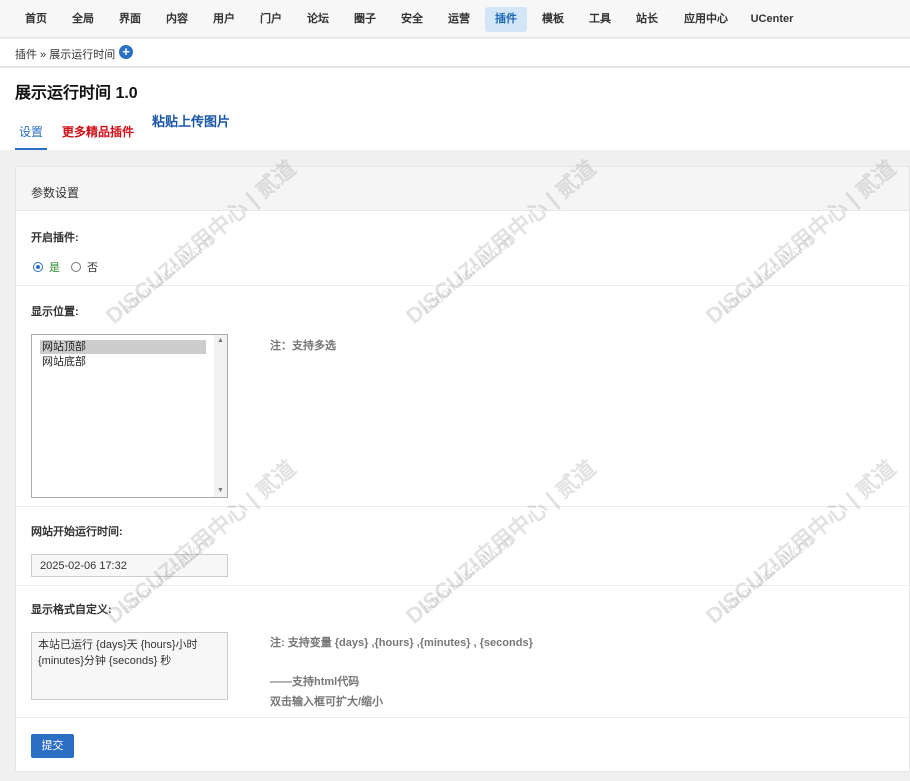 The width and height of the screenshot is (910, 781). I want to click on format-hint-html: ——支持html代码, so click(315, 682).